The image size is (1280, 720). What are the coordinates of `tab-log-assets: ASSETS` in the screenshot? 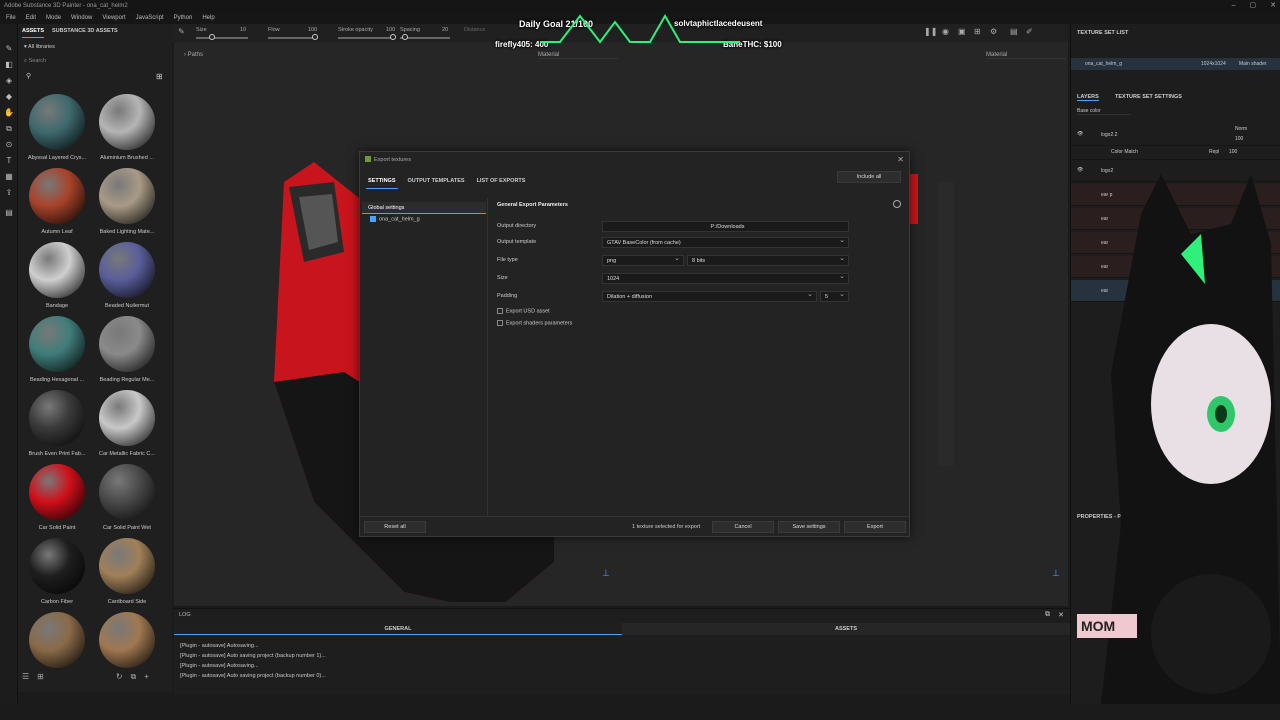 It's located at (846, 629).